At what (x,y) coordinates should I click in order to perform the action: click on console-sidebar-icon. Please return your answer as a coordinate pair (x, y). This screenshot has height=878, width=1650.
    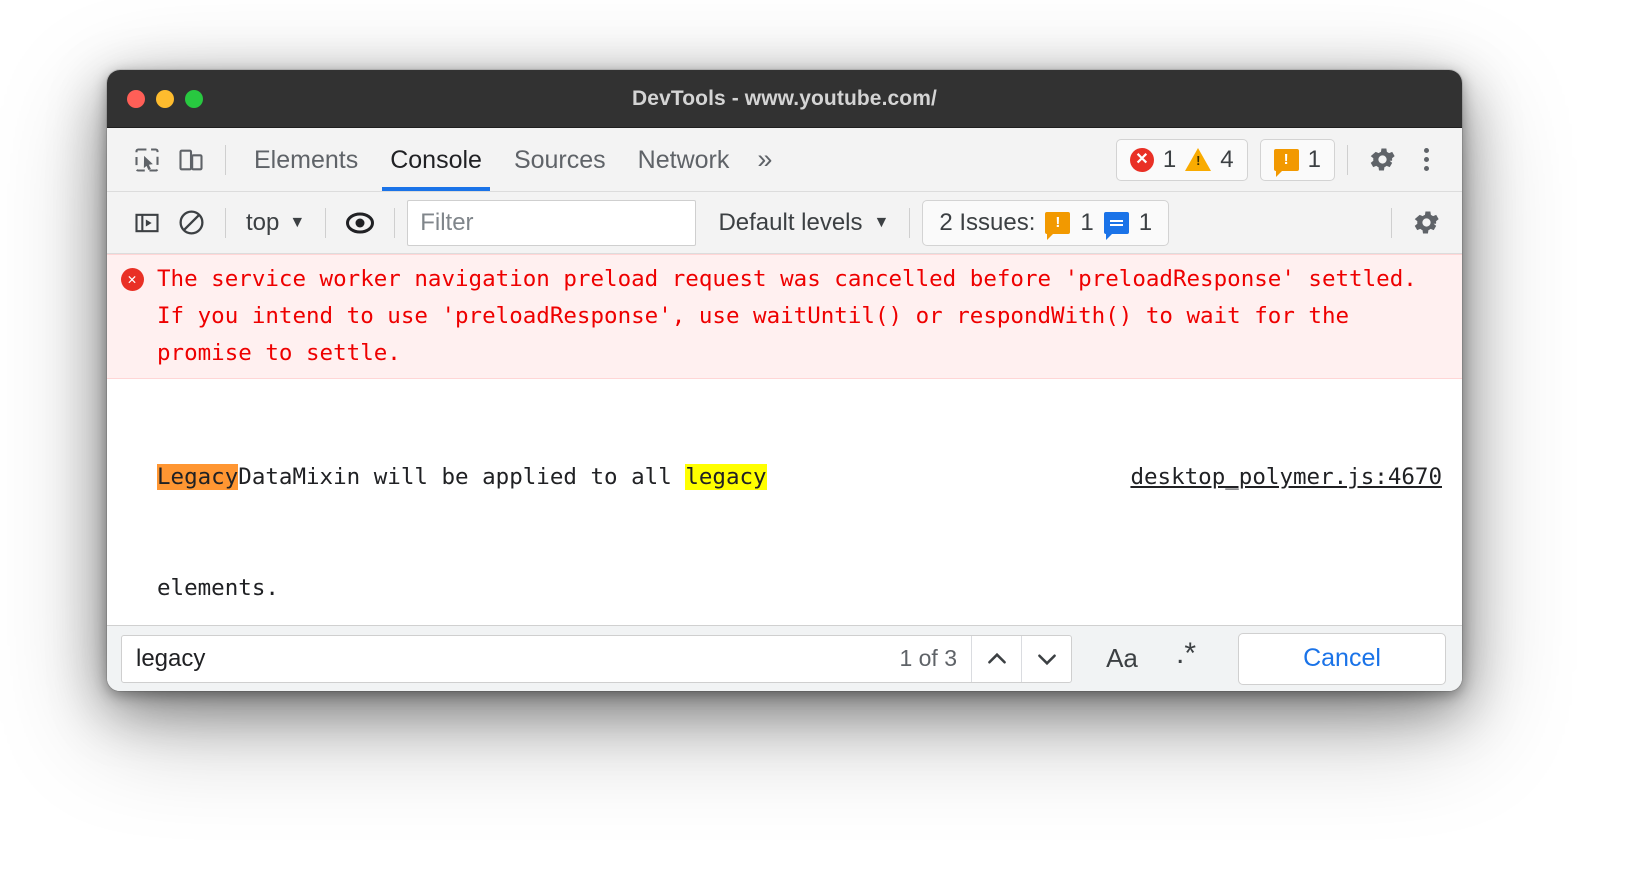
    Looking at the image, I should click on (147, 223).